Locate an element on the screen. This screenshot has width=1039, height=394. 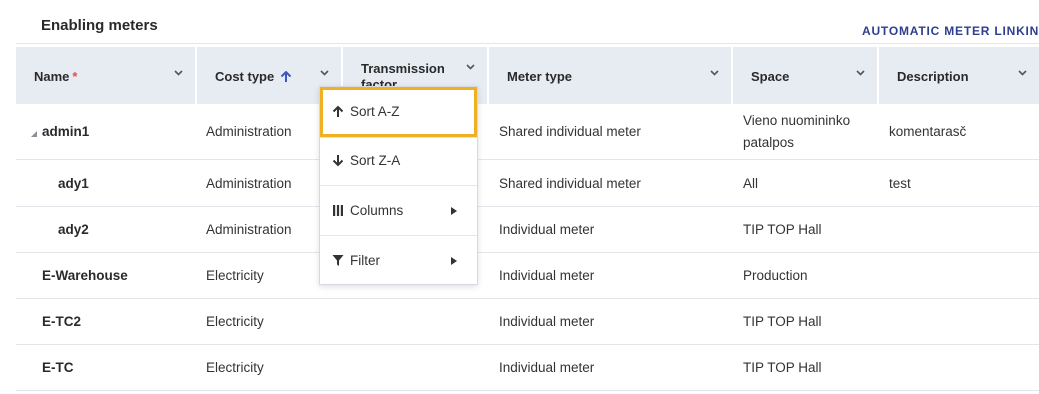
title-divider is located at coordinates (527, 43).